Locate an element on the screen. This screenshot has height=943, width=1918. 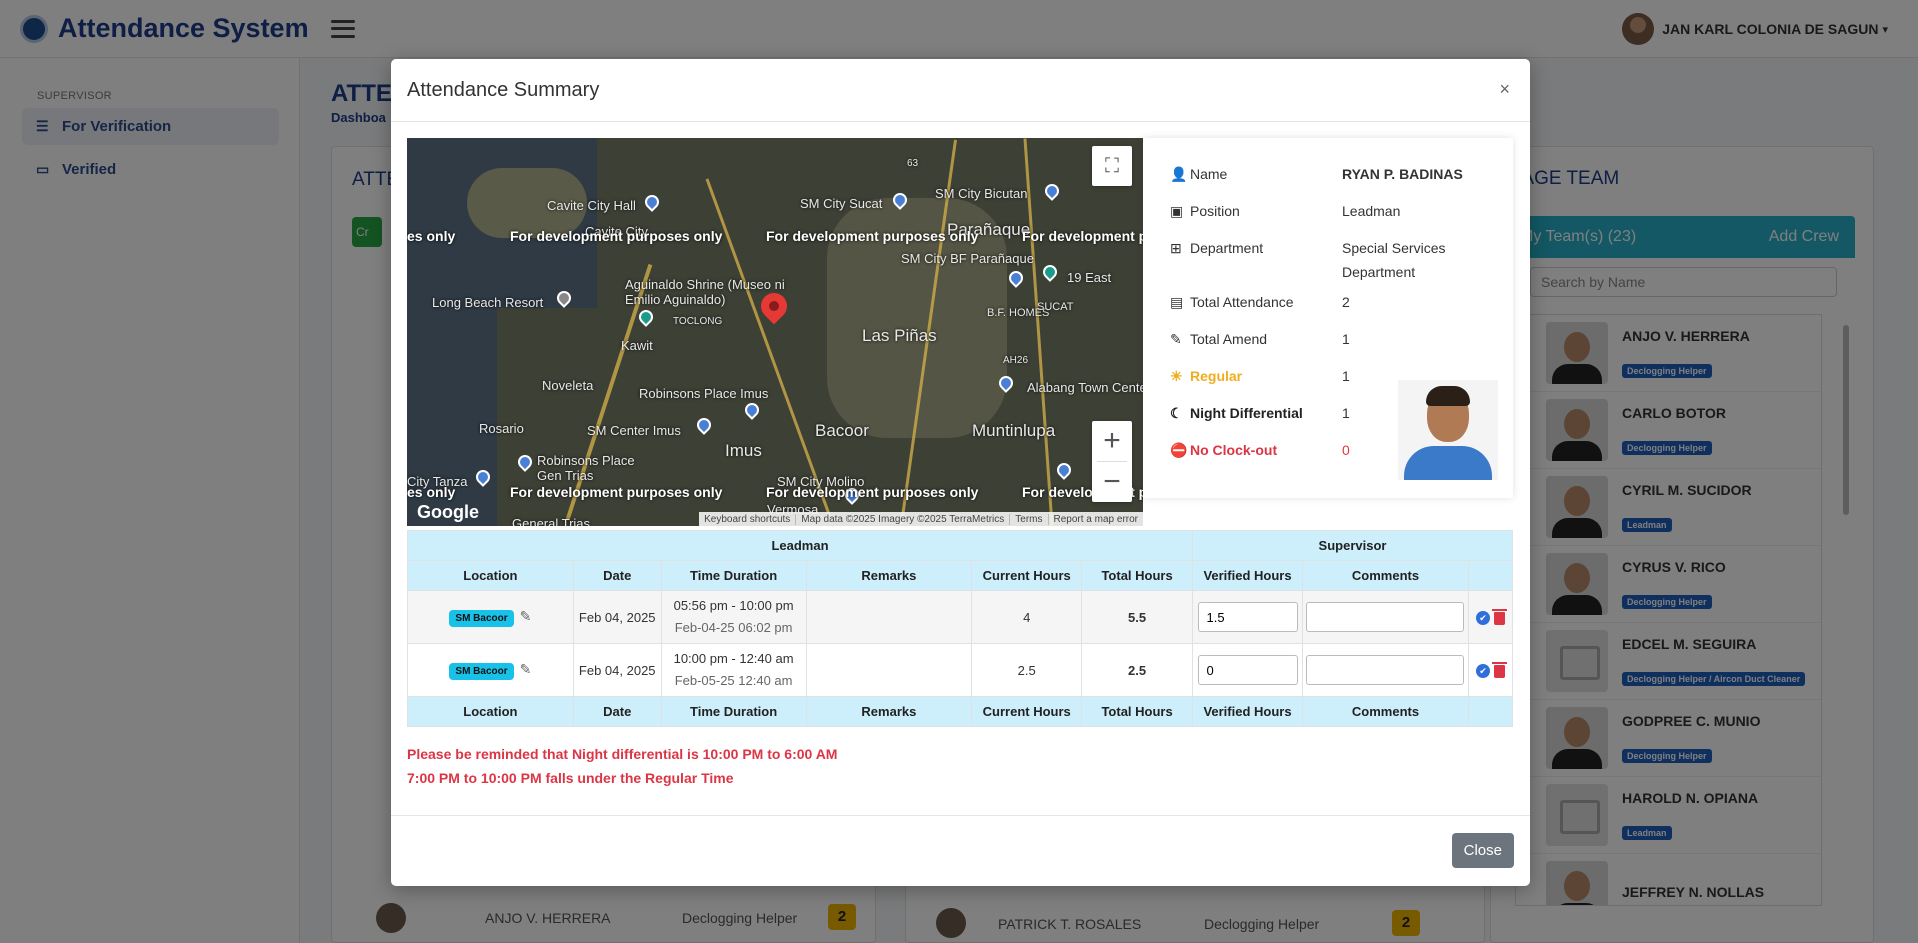
column-footer: Location is located at coordinates (490, 711).